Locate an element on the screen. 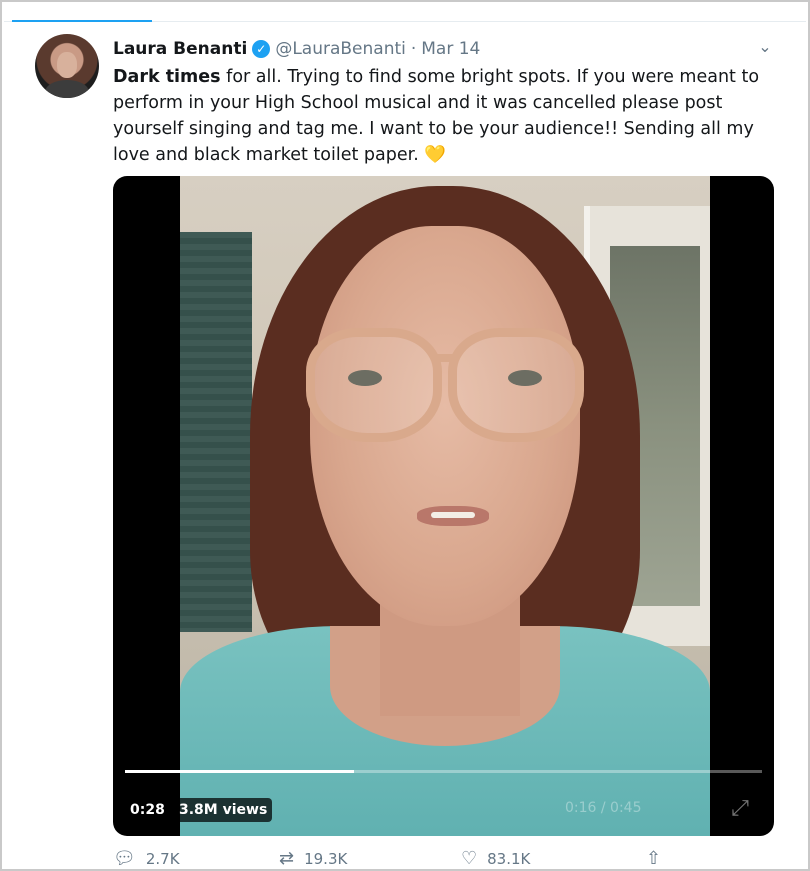 The image size is (810, 871). expand-icon: ⤢ is located at coordinates (740, 809).